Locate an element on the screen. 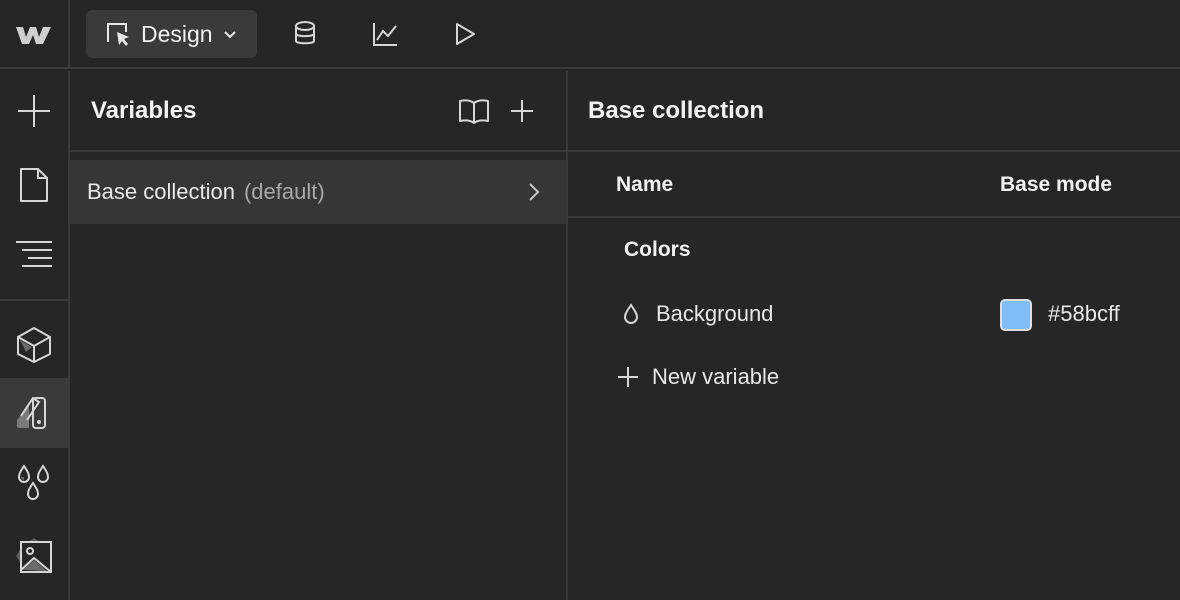  column-base-mode: Base mode is located at coordinates (1056, 185).